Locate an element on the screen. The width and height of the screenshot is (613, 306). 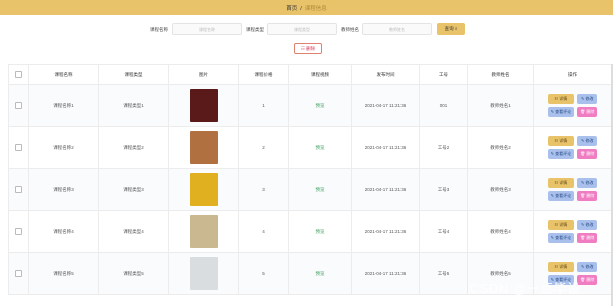
search-bar: 课程名称 课程名称 课程类型 课程类型 教师姓名 教师姓名 查询 ⌕ is located at coordinates (306, 30).